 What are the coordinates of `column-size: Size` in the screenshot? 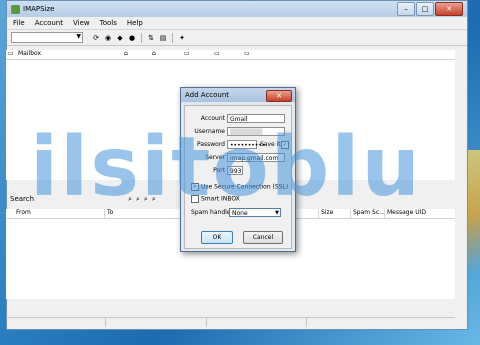 It's located at (325, 213).